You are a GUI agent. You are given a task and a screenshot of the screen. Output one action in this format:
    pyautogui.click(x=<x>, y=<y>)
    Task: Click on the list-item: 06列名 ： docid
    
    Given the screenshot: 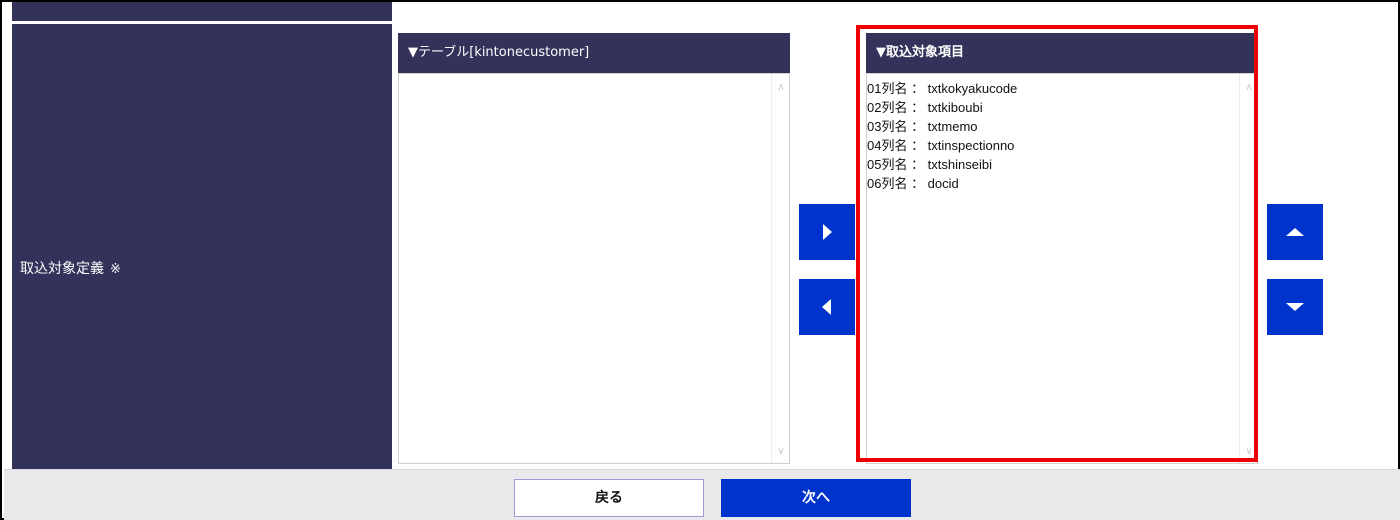 What is the action you would take?
    pyautogui.click(x=942, y=183)
    